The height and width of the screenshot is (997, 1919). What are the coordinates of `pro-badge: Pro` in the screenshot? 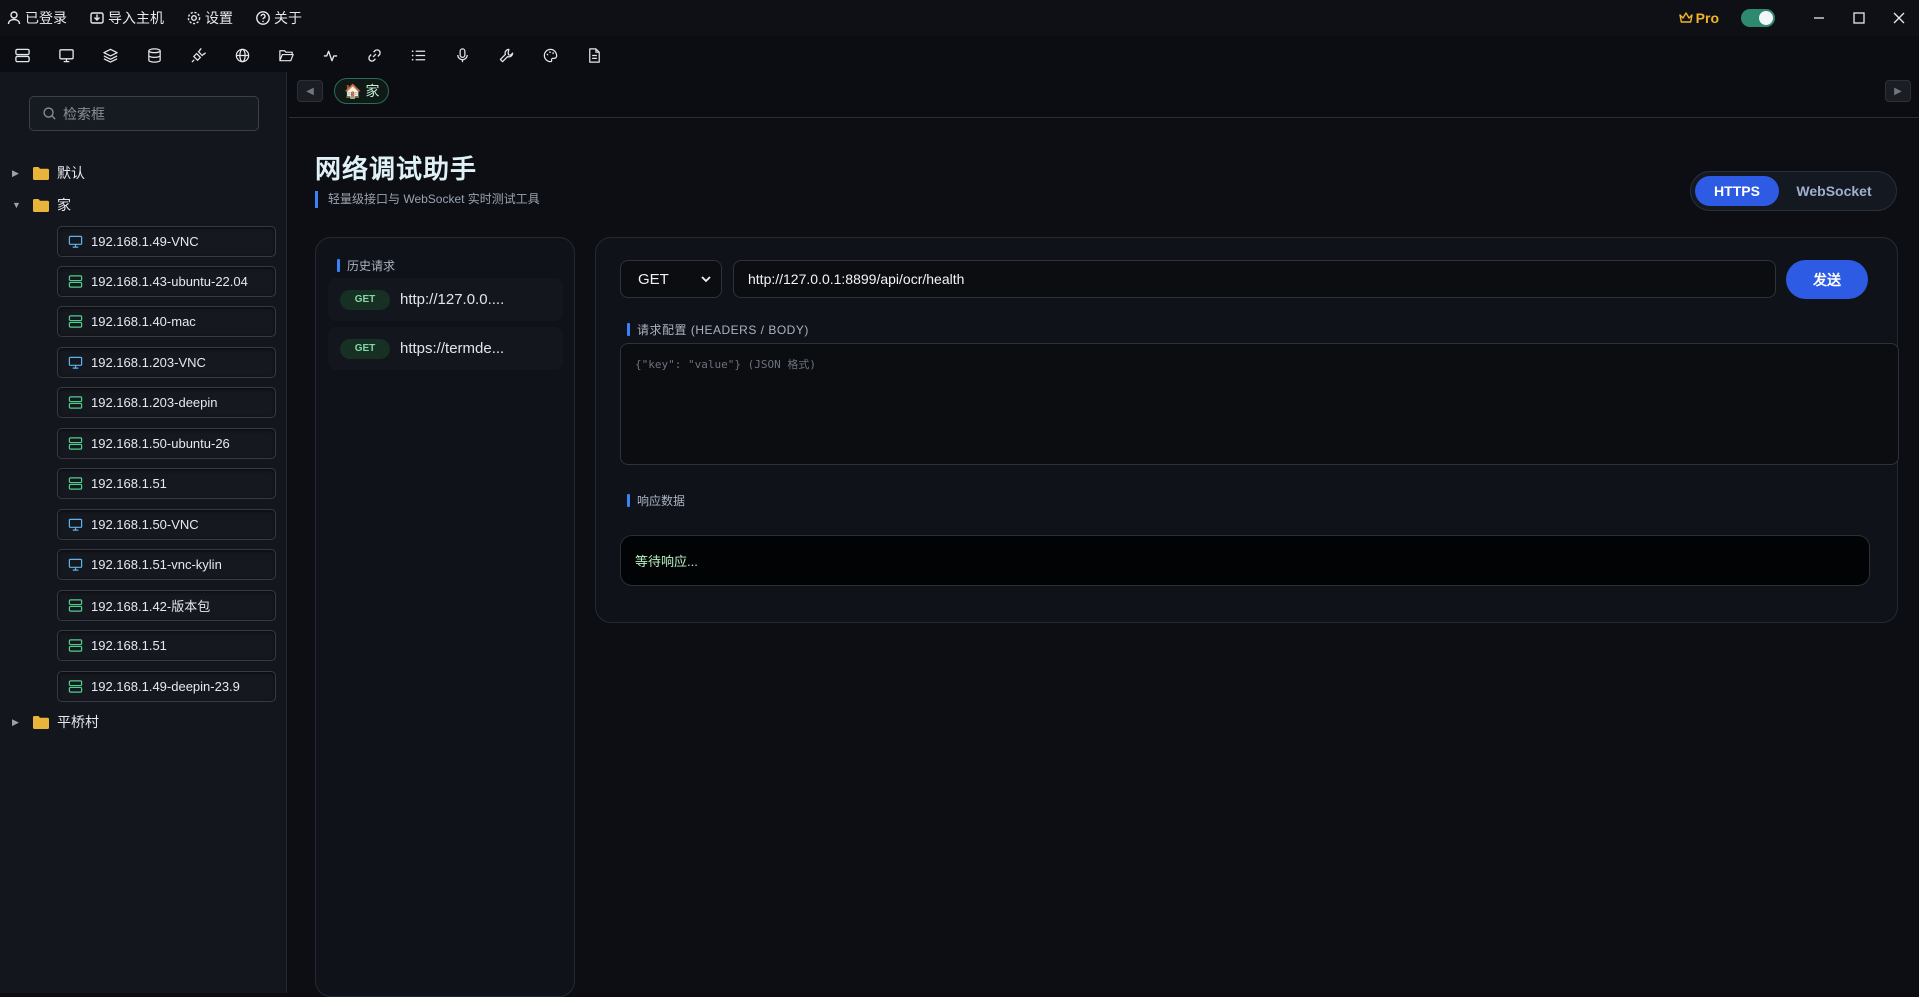 It's located at (1698, 18).